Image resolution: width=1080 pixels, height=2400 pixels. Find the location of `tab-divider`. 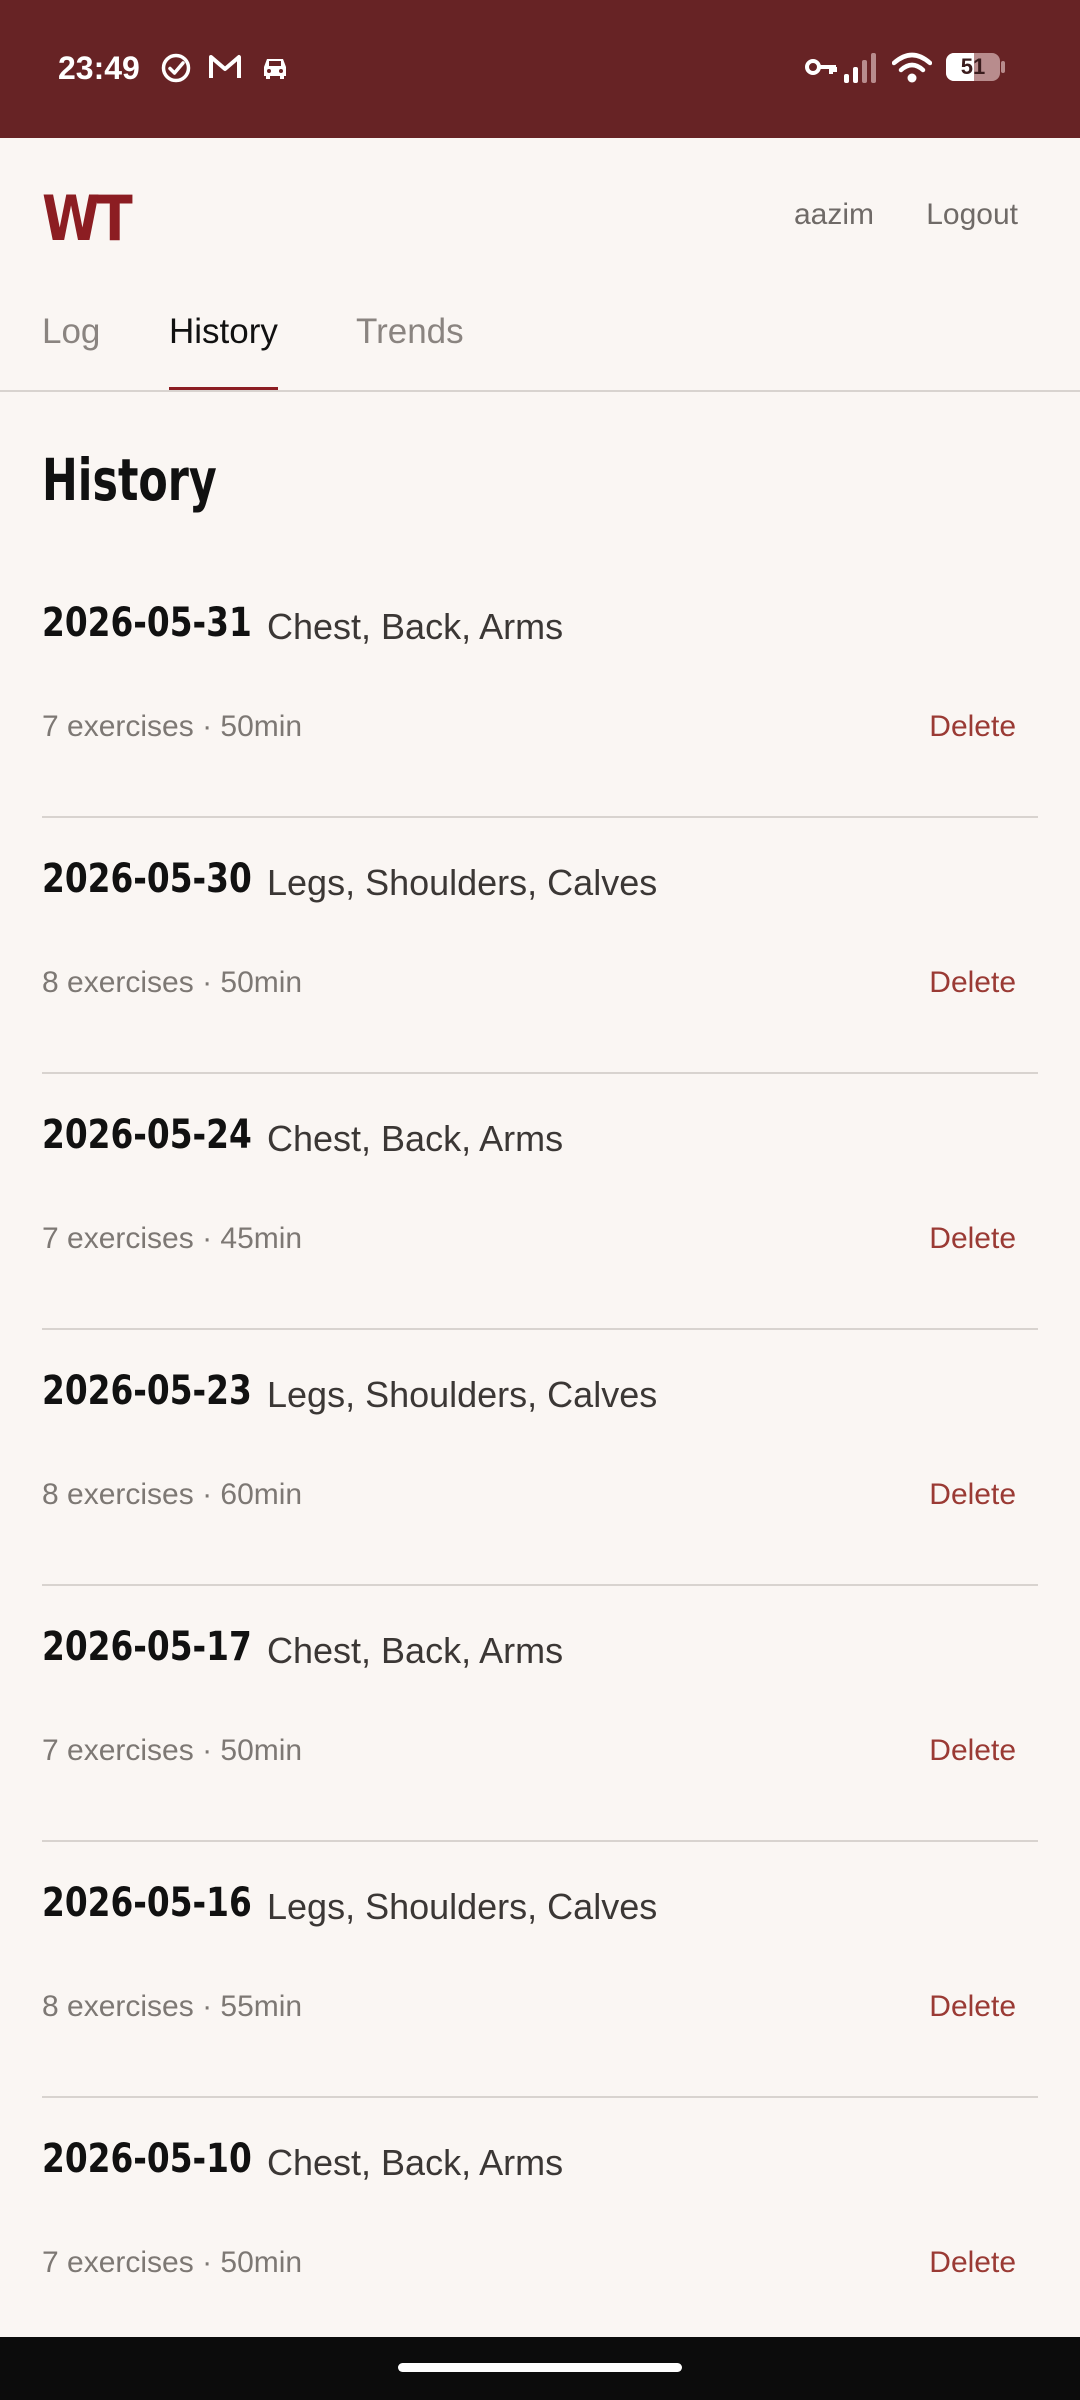

tab-divider is located at coordinates (540, 391).